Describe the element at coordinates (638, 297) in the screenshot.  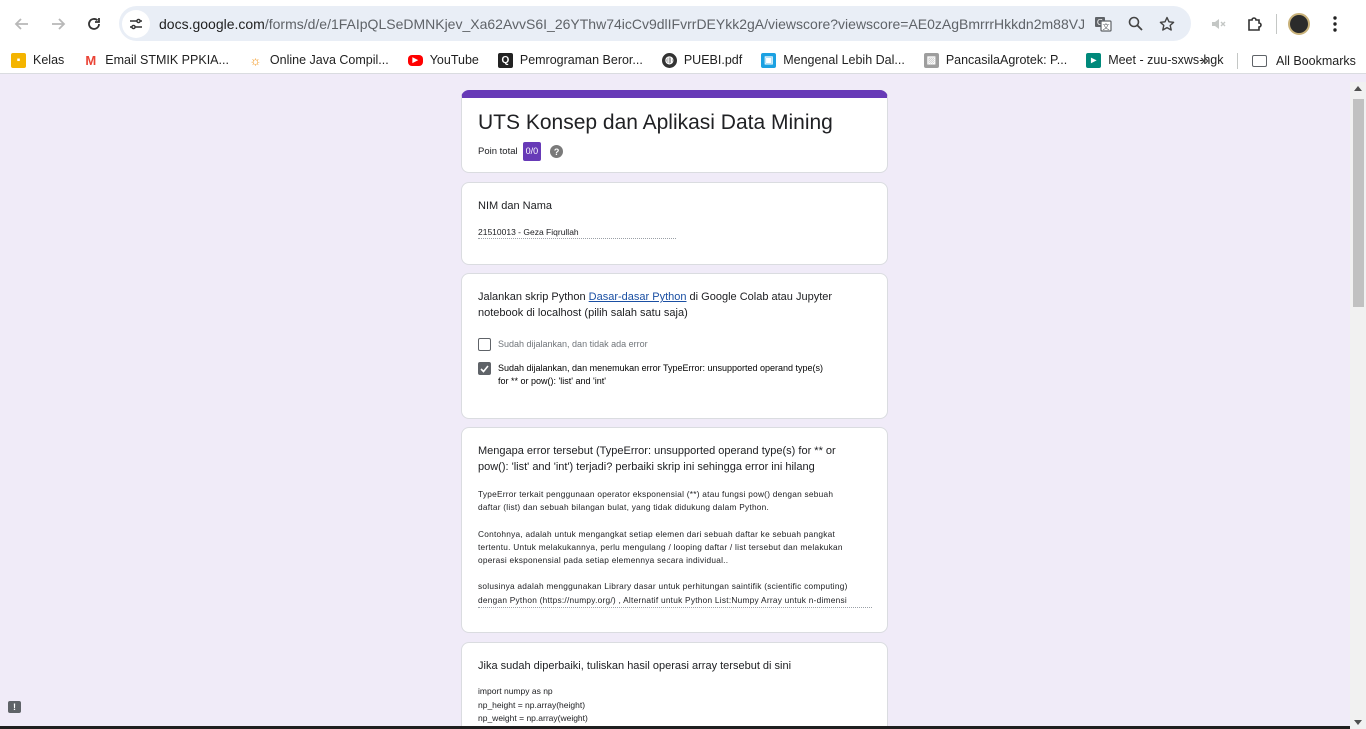
I see `dasar-python-link: Dasar-dasar Python` at that location.